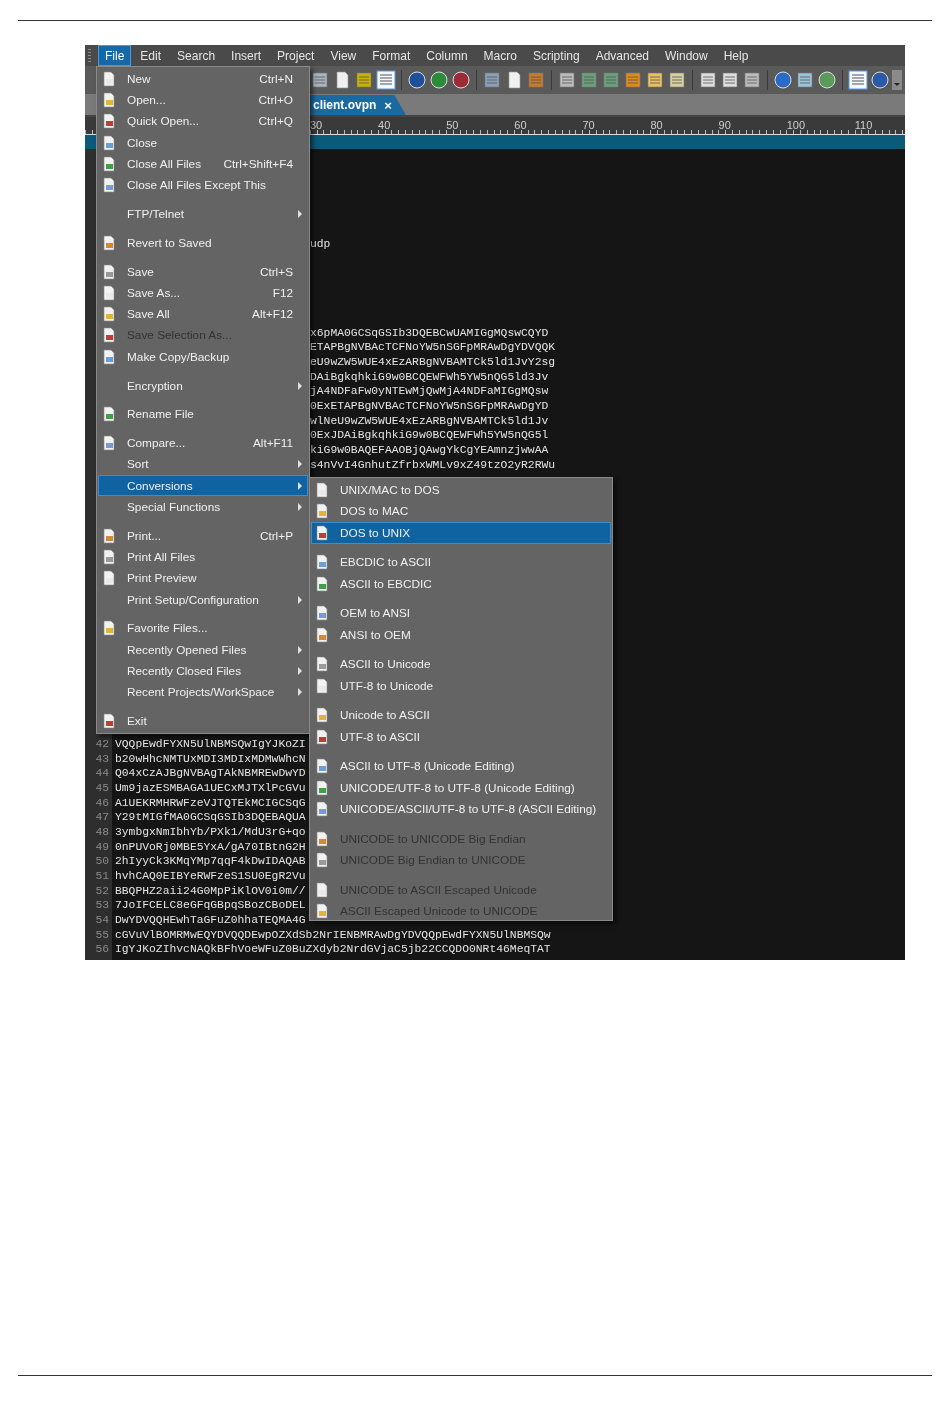 The image size is (950, 1420). What do you see at coordinates (686, 55) in the screenshot?
I see `menu-item: Window` at bounding box center [686, 55].